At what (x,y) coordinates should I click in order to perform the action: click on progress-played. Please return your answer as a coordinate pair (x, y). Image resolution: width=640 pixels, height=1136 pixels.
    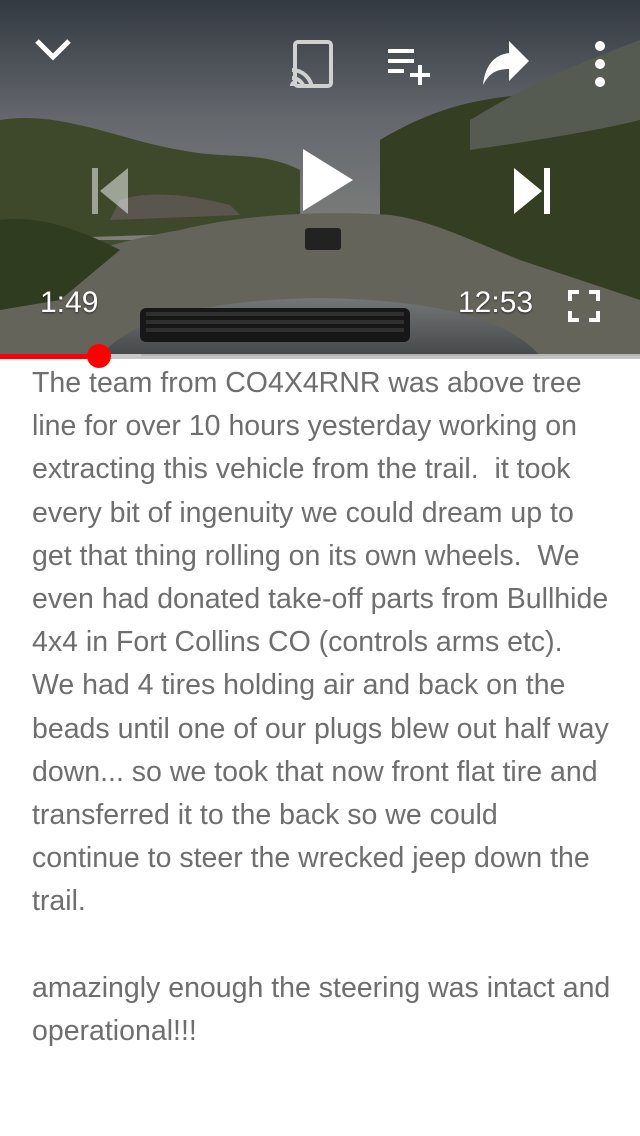
    Looking at the image, I should click on (49, 356).